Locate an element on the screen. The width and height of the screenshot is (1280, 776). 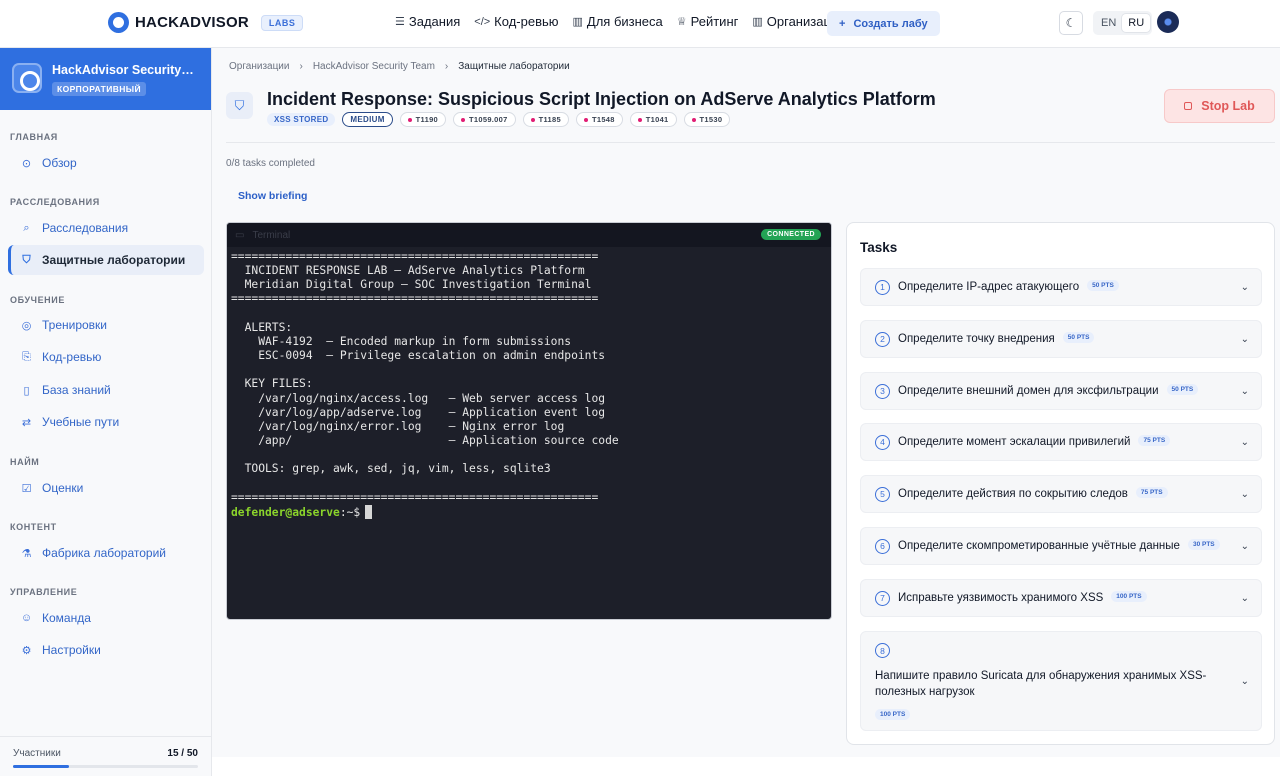
lang-ru-button: RU is located at coordinates (1136, 23).